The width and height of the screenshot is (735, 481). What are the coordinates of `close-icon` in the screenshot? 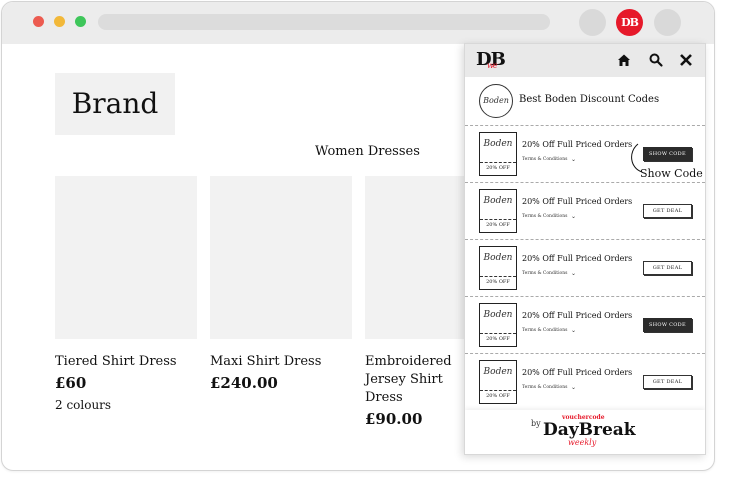 It's located at (686, 60).